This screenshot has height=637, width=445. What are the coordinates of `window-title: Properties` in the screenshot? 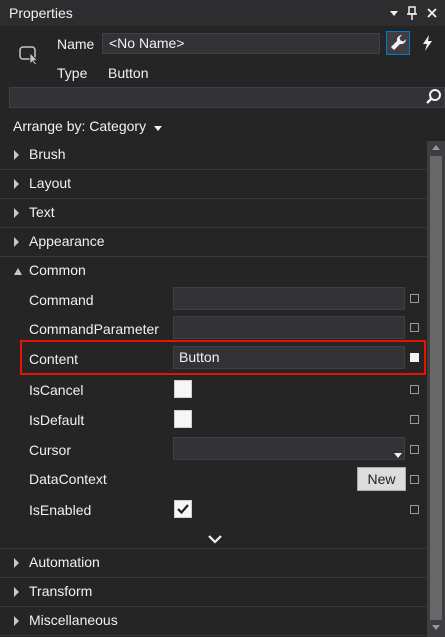 It's located at (41, 13).